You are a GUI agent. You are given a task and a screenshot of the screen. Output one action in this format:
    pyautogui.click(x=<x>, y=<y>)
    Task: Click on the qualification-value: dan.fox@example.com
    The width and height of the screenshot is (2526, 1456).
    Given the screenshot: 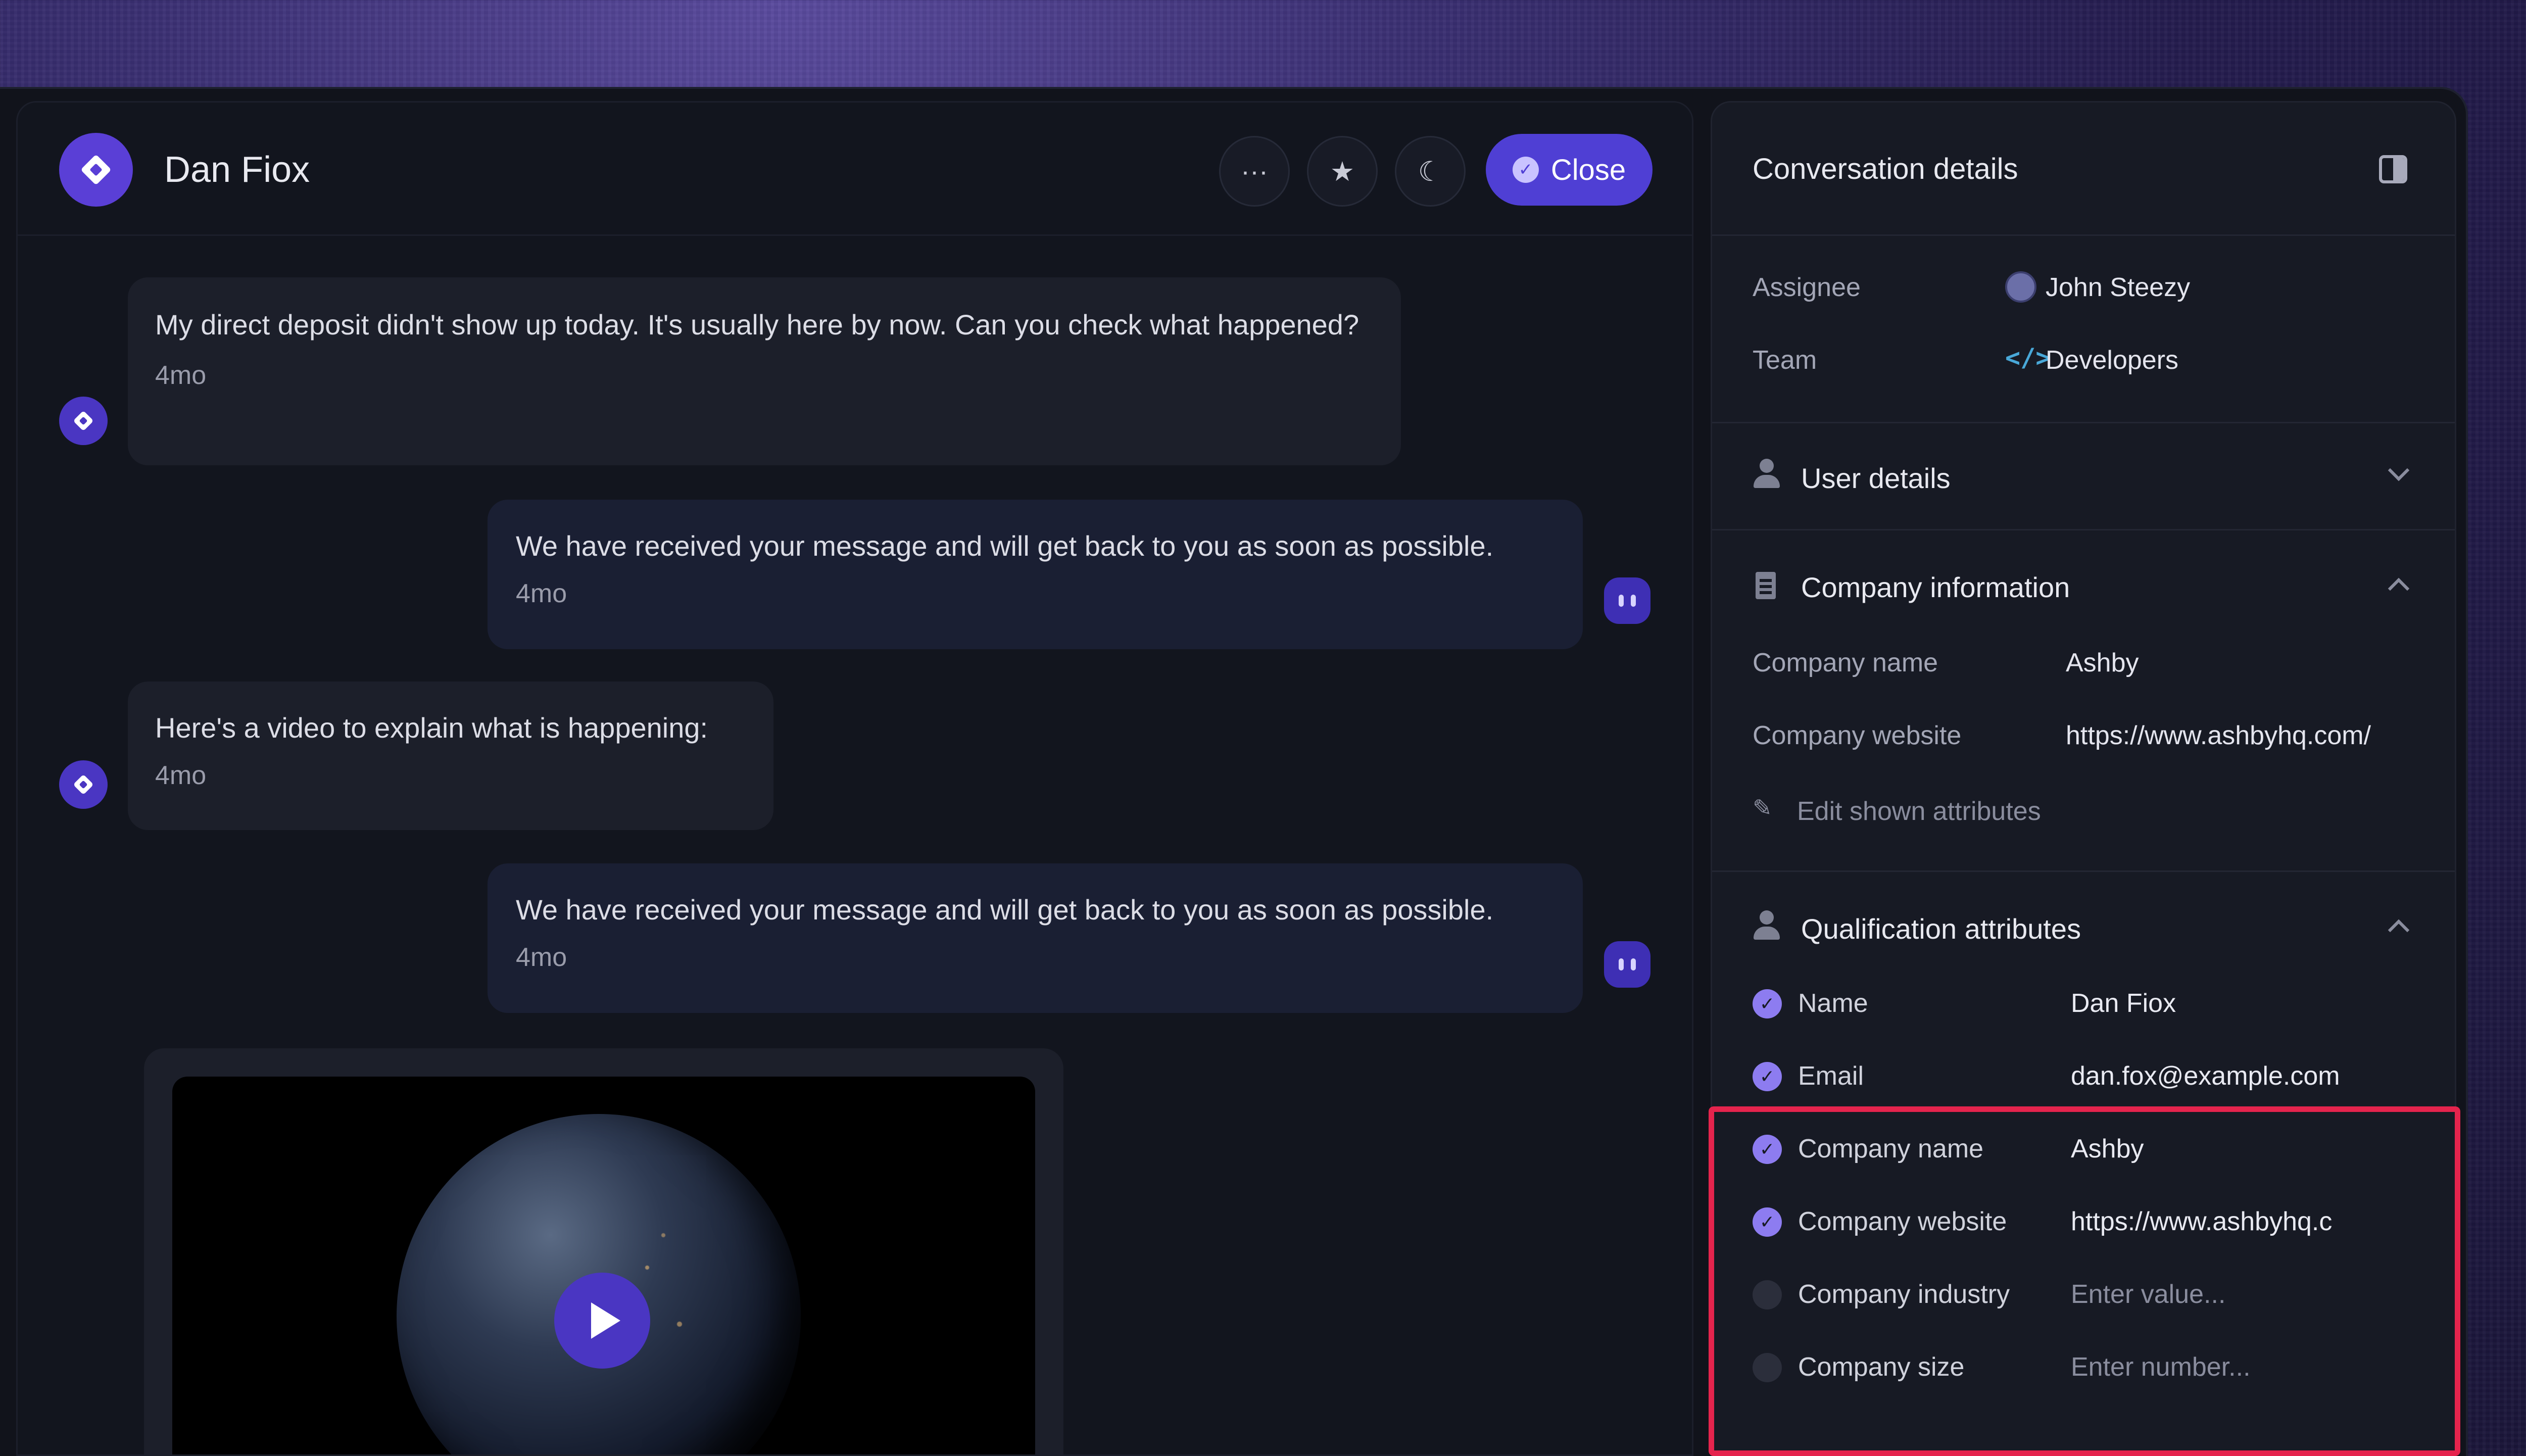 What is the action you would take?
    pyautogui.click(x=2205, y=1076)
    